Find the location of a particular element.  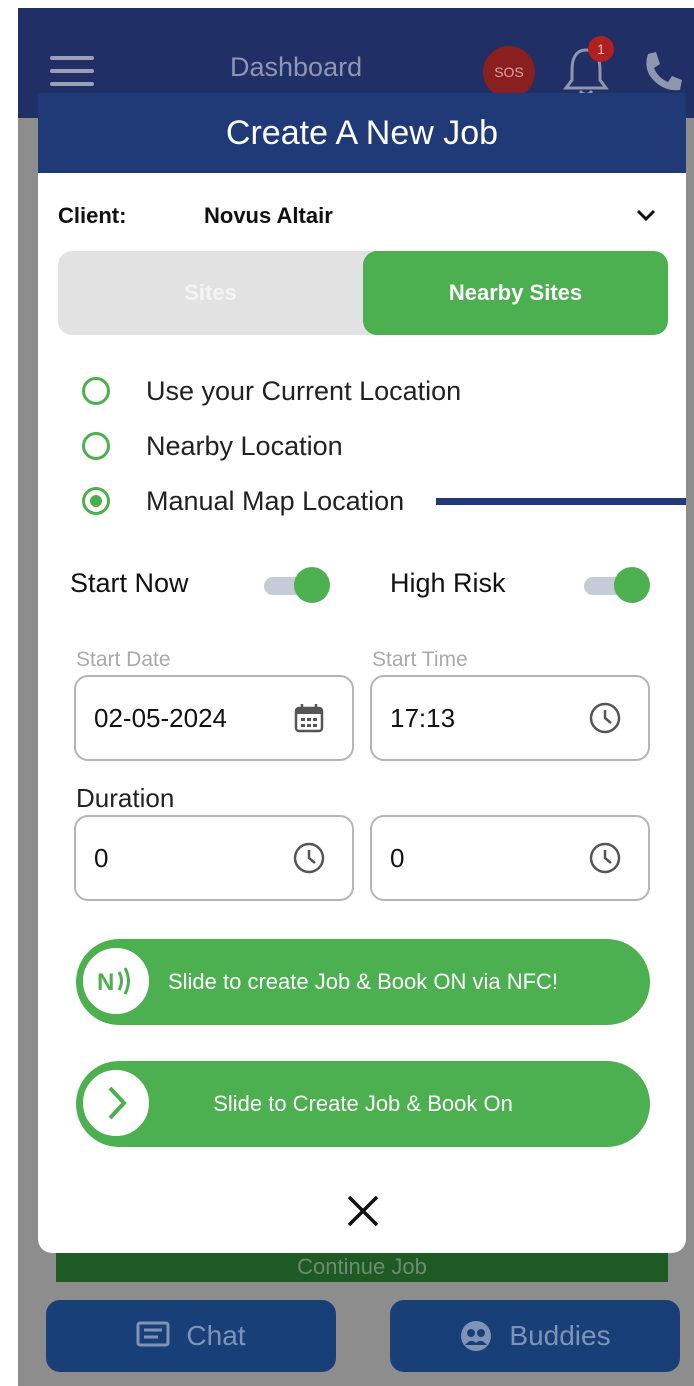

radio-nearby-location: Nearby Location is located at coordinates (212, 446).